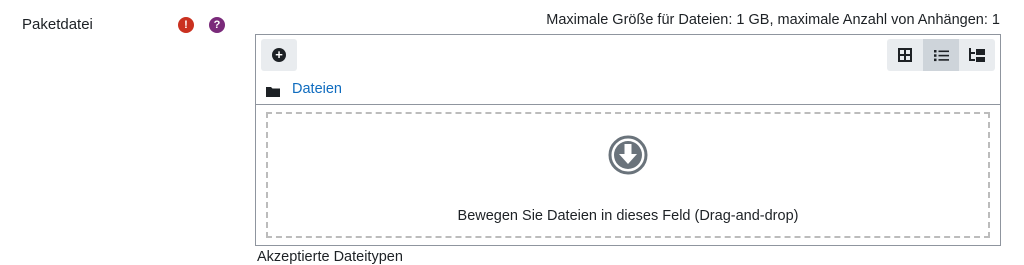 This screenshot has width=1024, height=265. What do you see at coordinates (57, 24) in the screenshot?
I see `field-label: Paketdatei` at bounding box center [57, 24].